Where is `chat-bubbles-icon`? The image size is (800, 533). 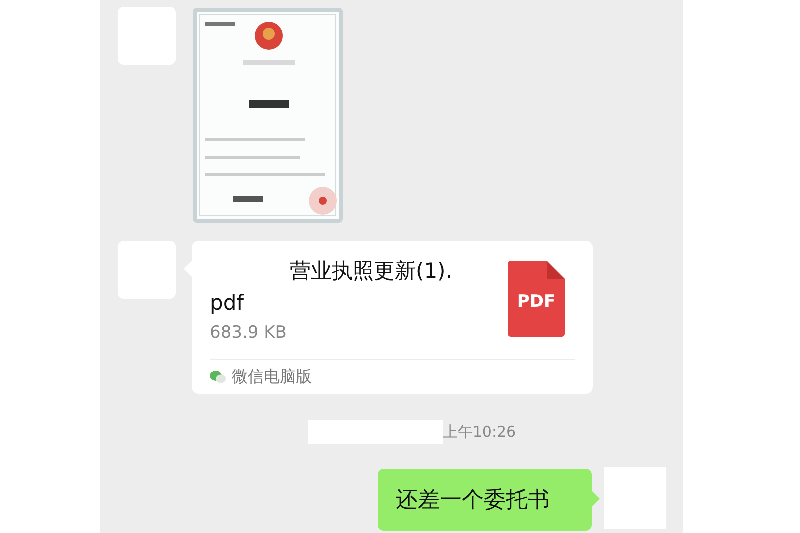 chat-bubbles-icon is located at coordinates (218, 377).